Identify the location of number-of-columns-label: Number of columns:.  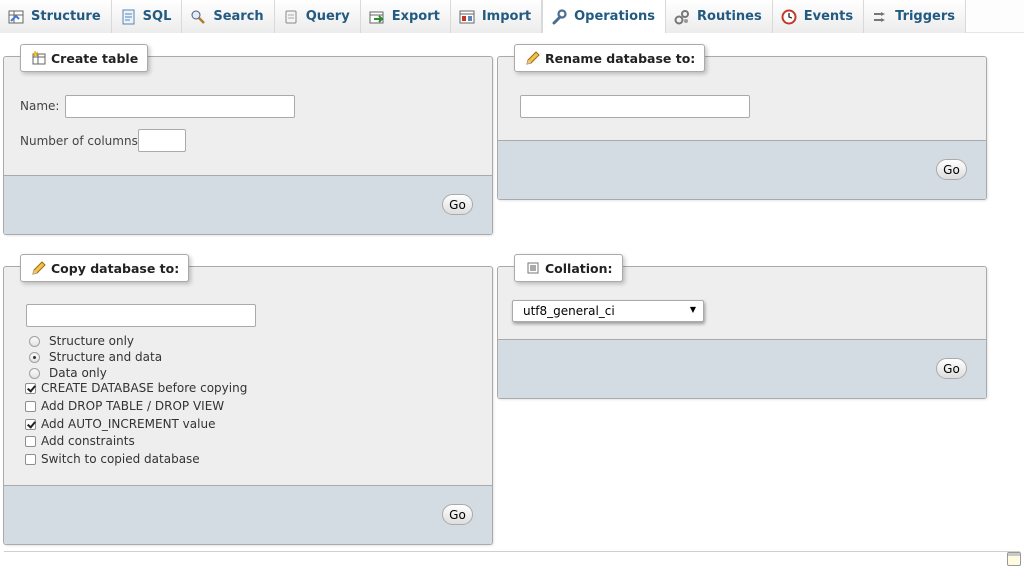
(81, 141).